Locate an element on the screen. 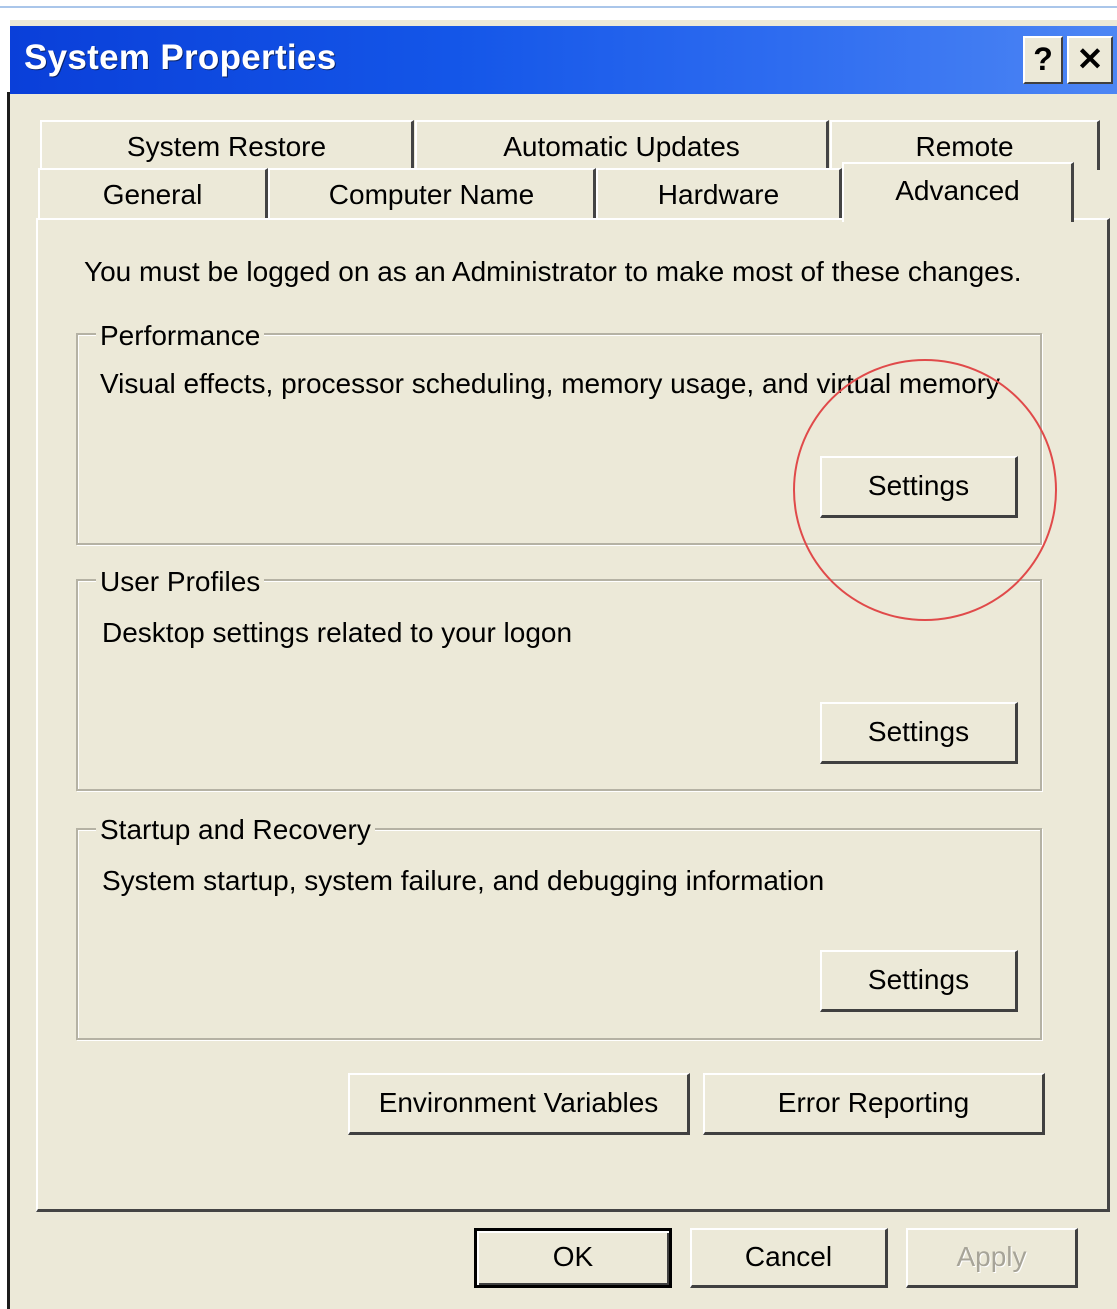  startup-recovery-group-title: Startup and Recovery is located at coordinates (235, 830).